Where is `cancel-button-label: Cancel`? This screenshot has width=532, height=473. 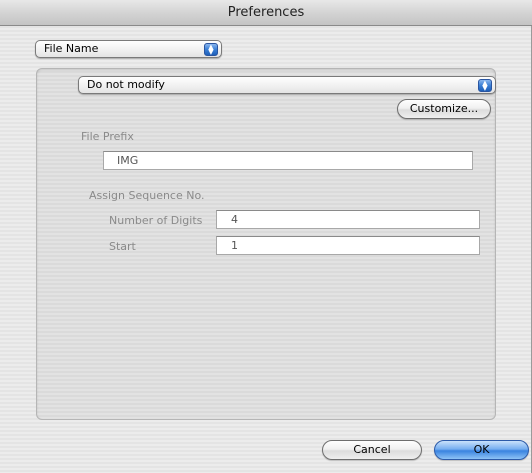 cancel-button-label: Cancel is located at coordinates (372, 449).